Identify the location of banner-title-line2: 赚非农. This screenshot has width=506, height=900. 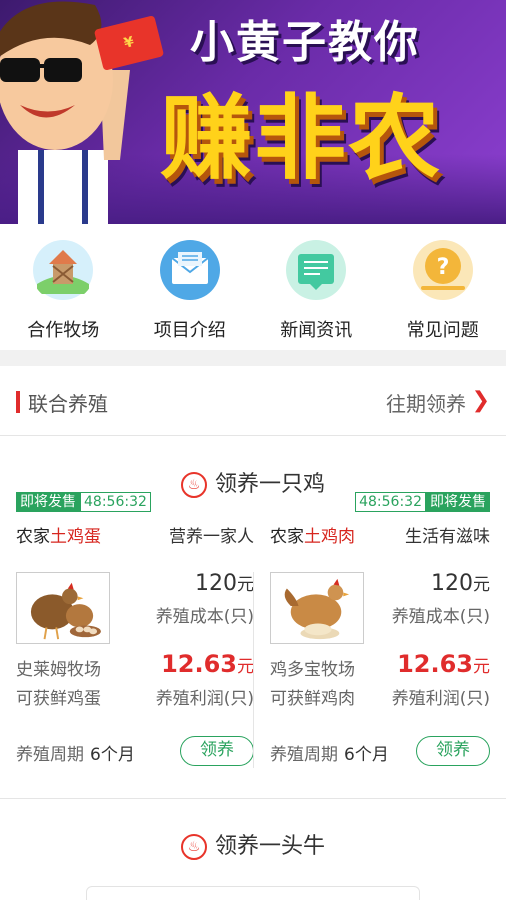
(301, 138).